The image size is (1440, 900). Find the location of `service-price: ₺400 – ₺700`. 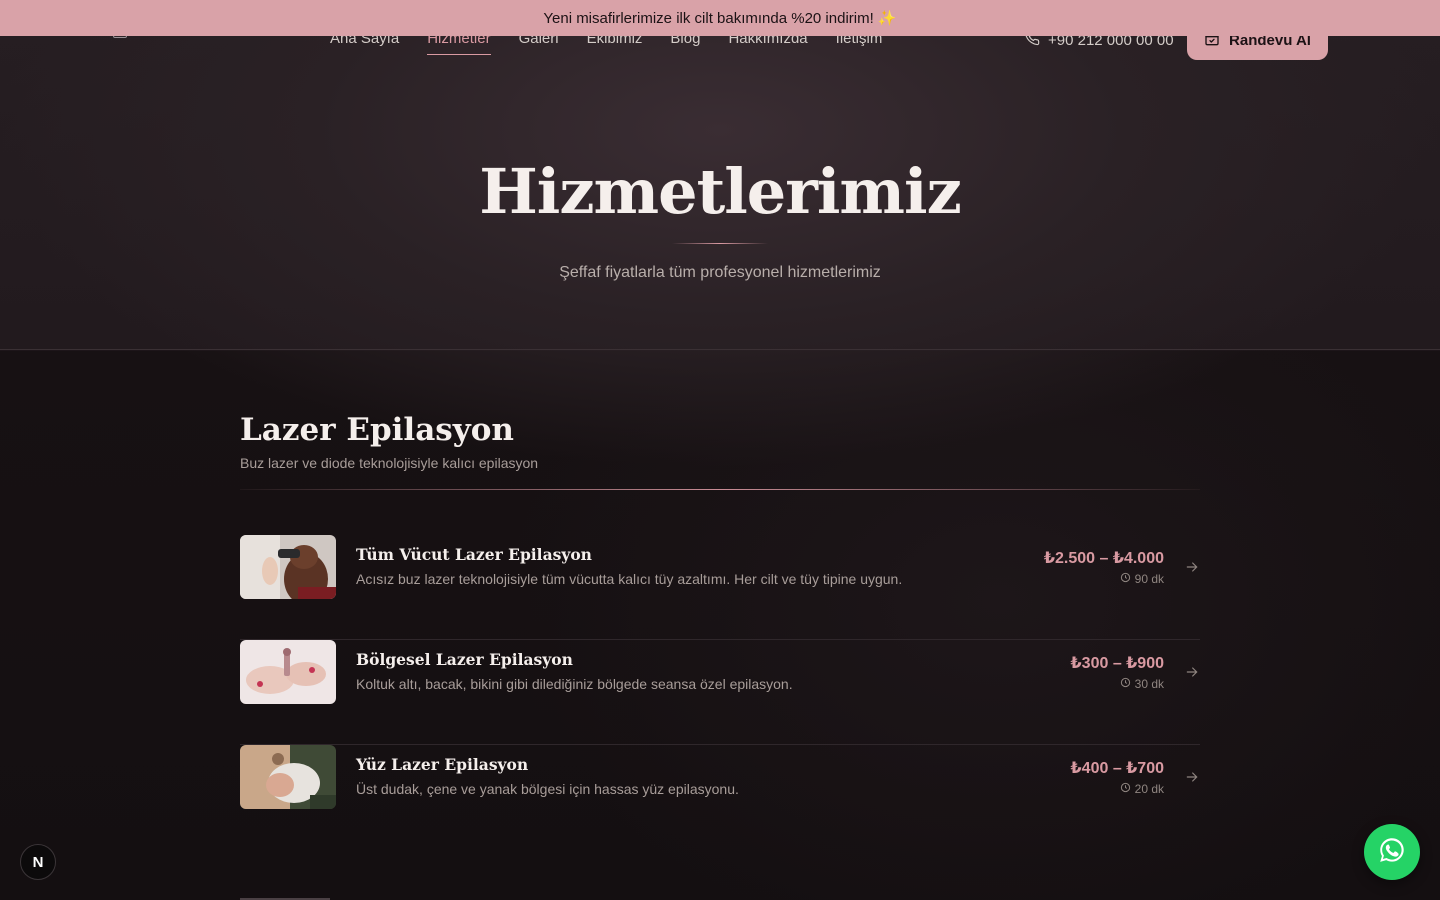

service-price: ₺400 – ₺700 is located at coordinates (1117, 768).